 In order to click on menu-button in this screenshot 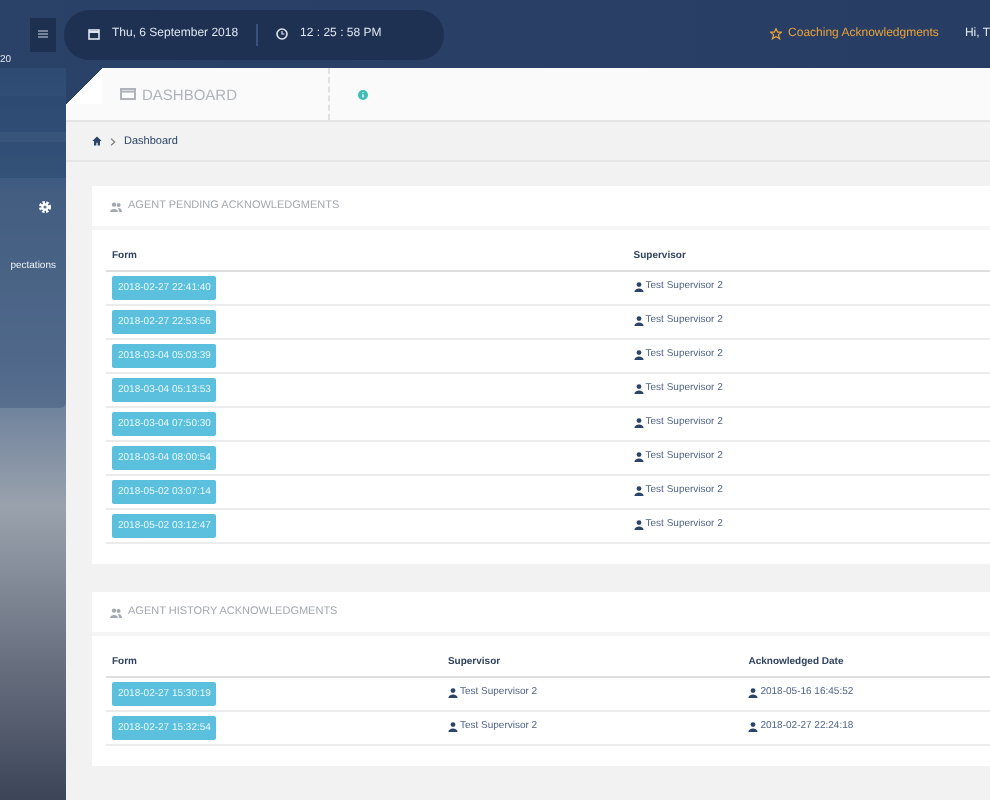, I will do `click(43, 34)`.